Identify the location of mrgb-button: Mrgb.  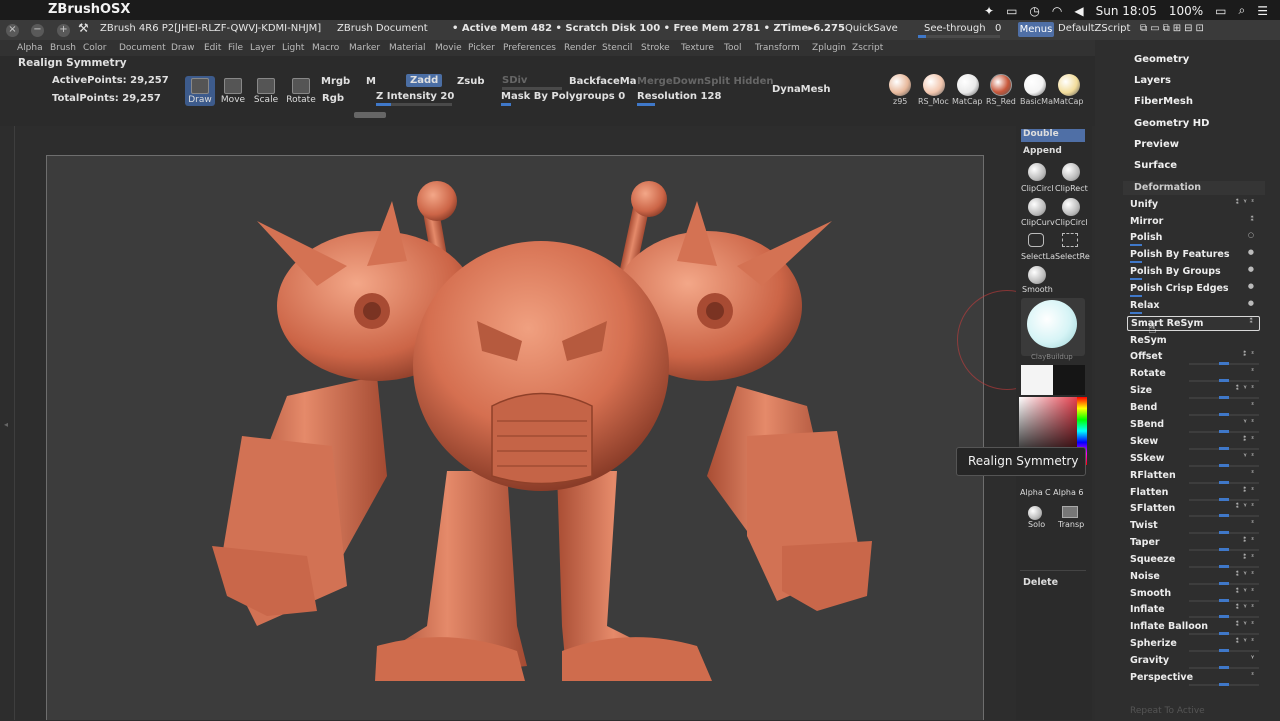
(335, 81).